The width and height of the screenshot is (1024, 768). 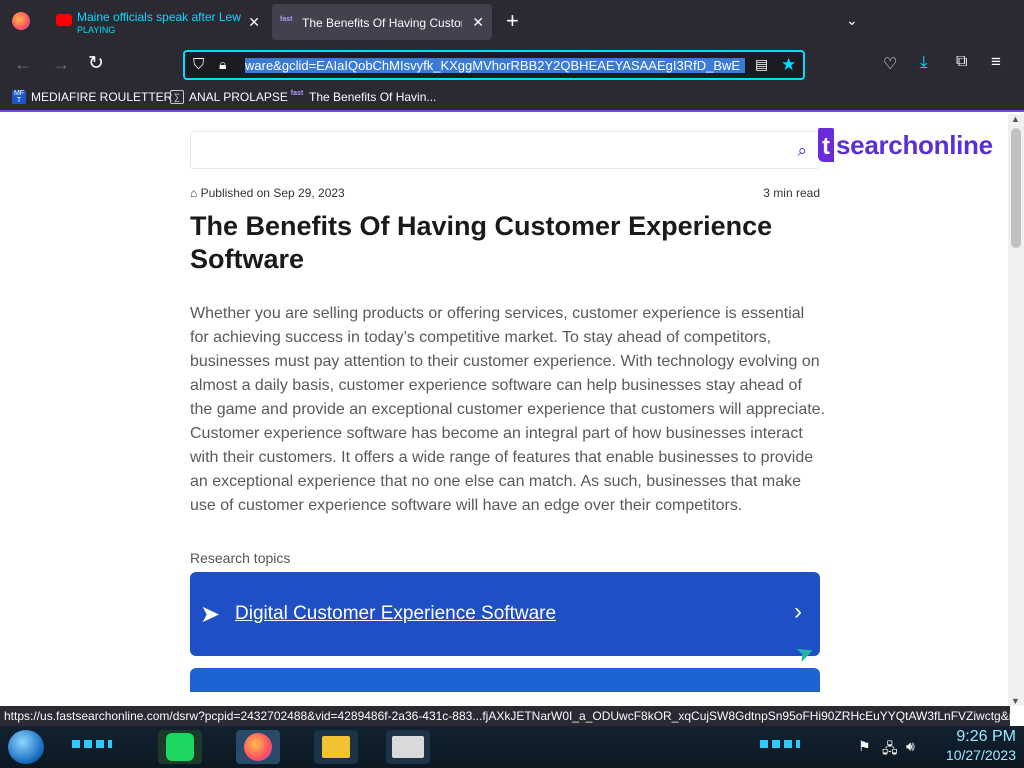 I want to click on network-icon: 🖧︎, so click(x=890, y=750).